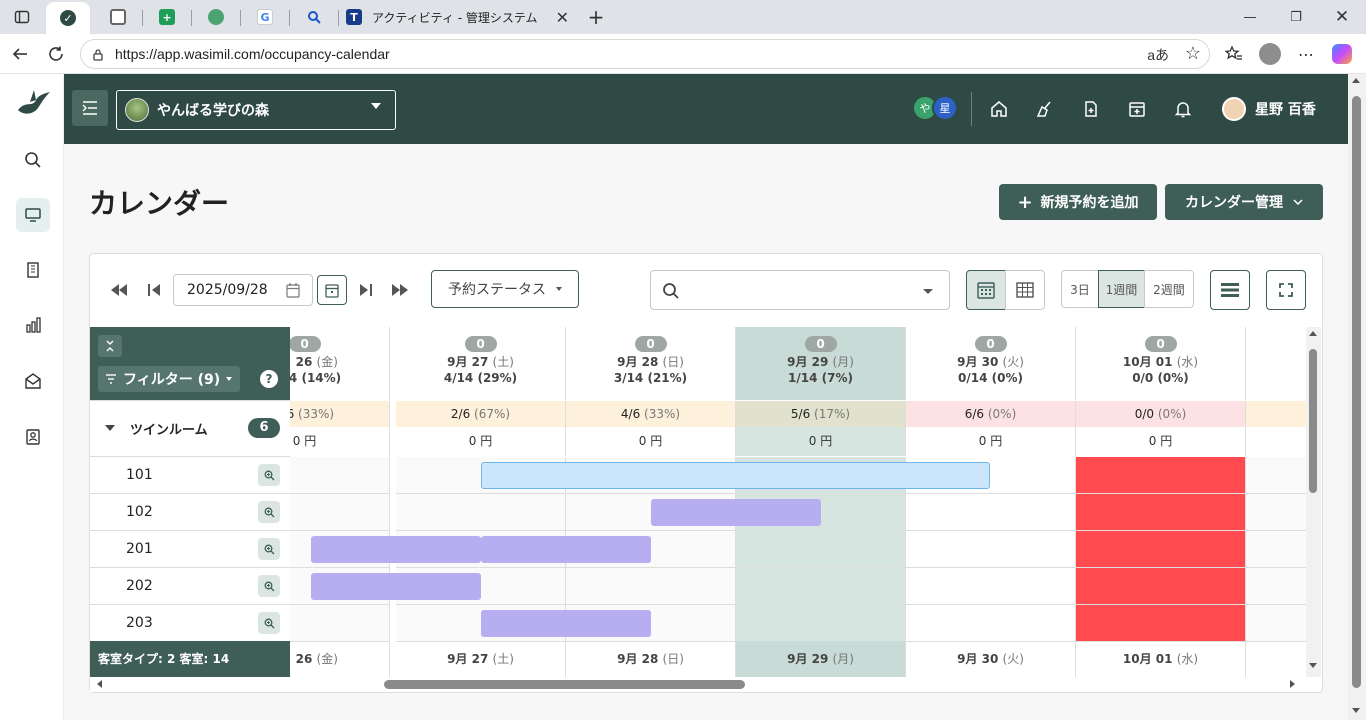  What do you see at coordinates (33, 381) in the screenshot?
I see `mail-nav-button` at bounding box center [33, 381].